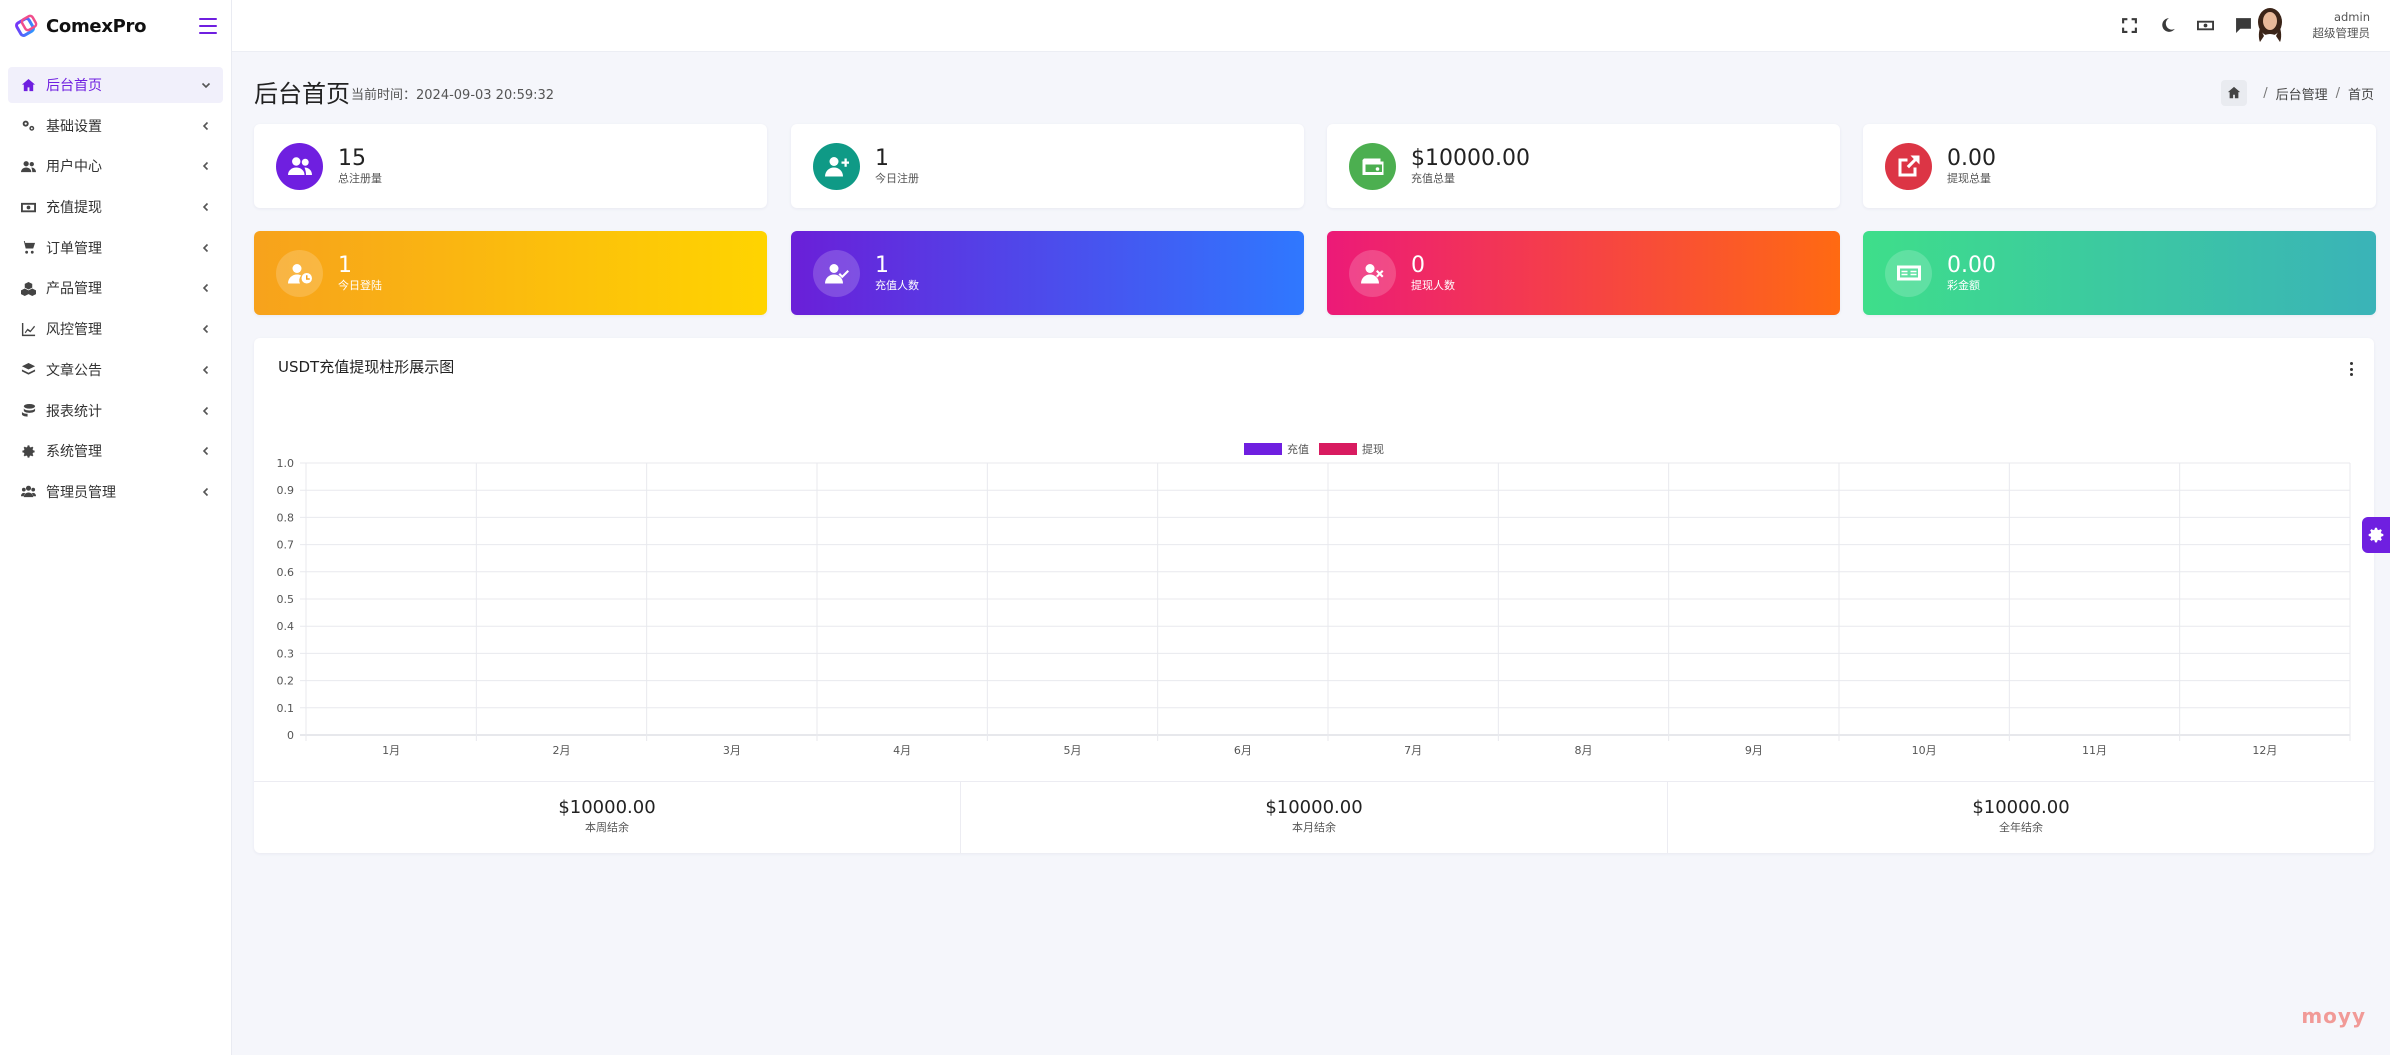 This screenshot has height=1055, width=2390. What do you see at coordinates (1243, 750) in the screenshot?
I see `x-tick-label: 6月` at bounding box center [1243, 750].